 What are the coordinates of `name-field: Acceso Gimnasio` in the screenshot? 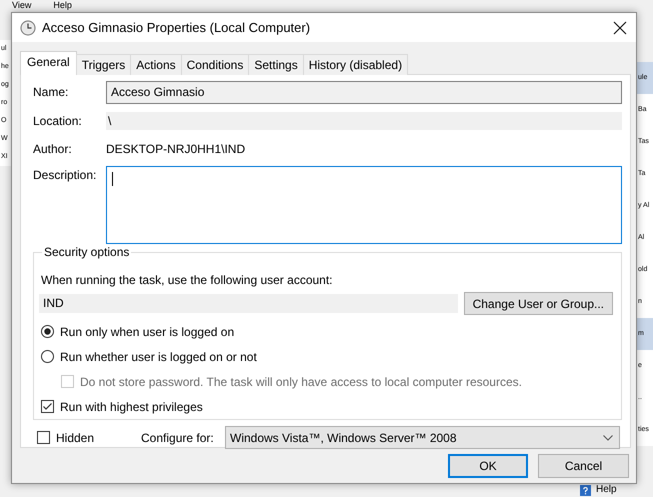 It's located at (364, 92).